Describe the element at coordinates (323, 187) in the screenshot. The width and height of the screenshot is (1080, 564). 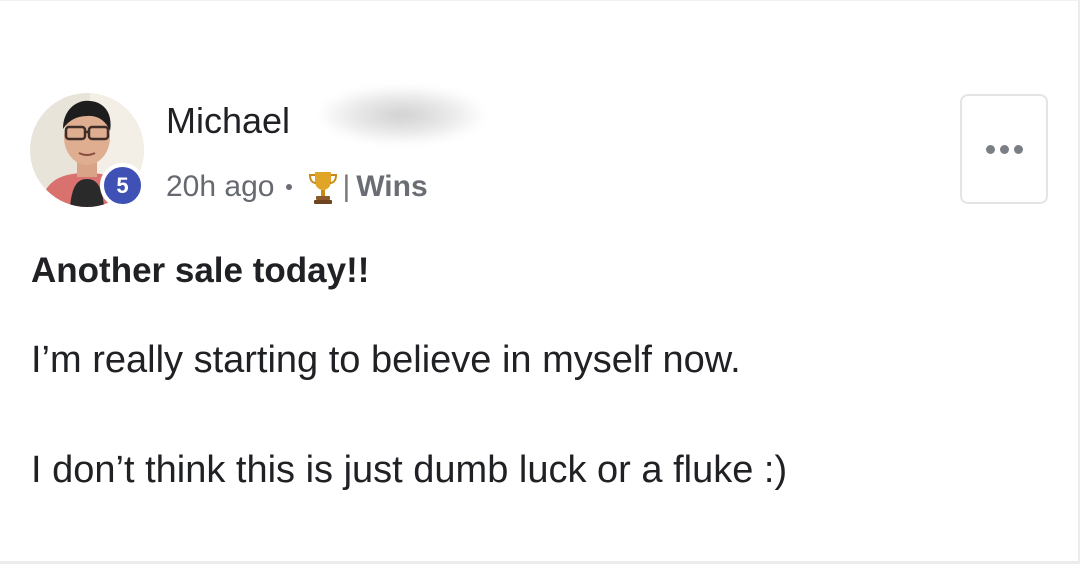
I see `trophy-icon` at that location.